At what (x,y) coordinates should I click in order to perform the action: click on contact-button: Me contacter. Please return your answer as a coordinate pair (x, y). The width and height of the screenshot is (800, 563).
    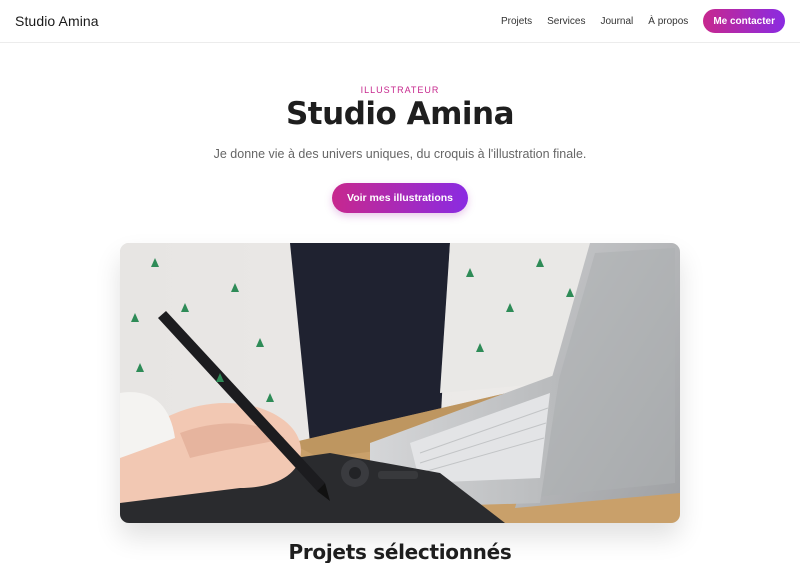
    Looking at the image, I should click on (744, 21).